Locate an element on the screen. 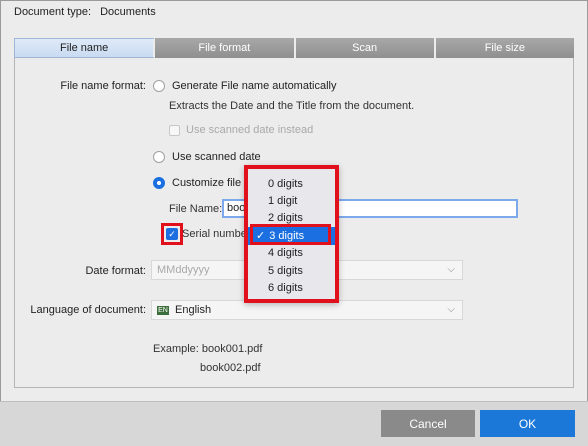  tab-scan: Scan is located at coordinates (365, 48).